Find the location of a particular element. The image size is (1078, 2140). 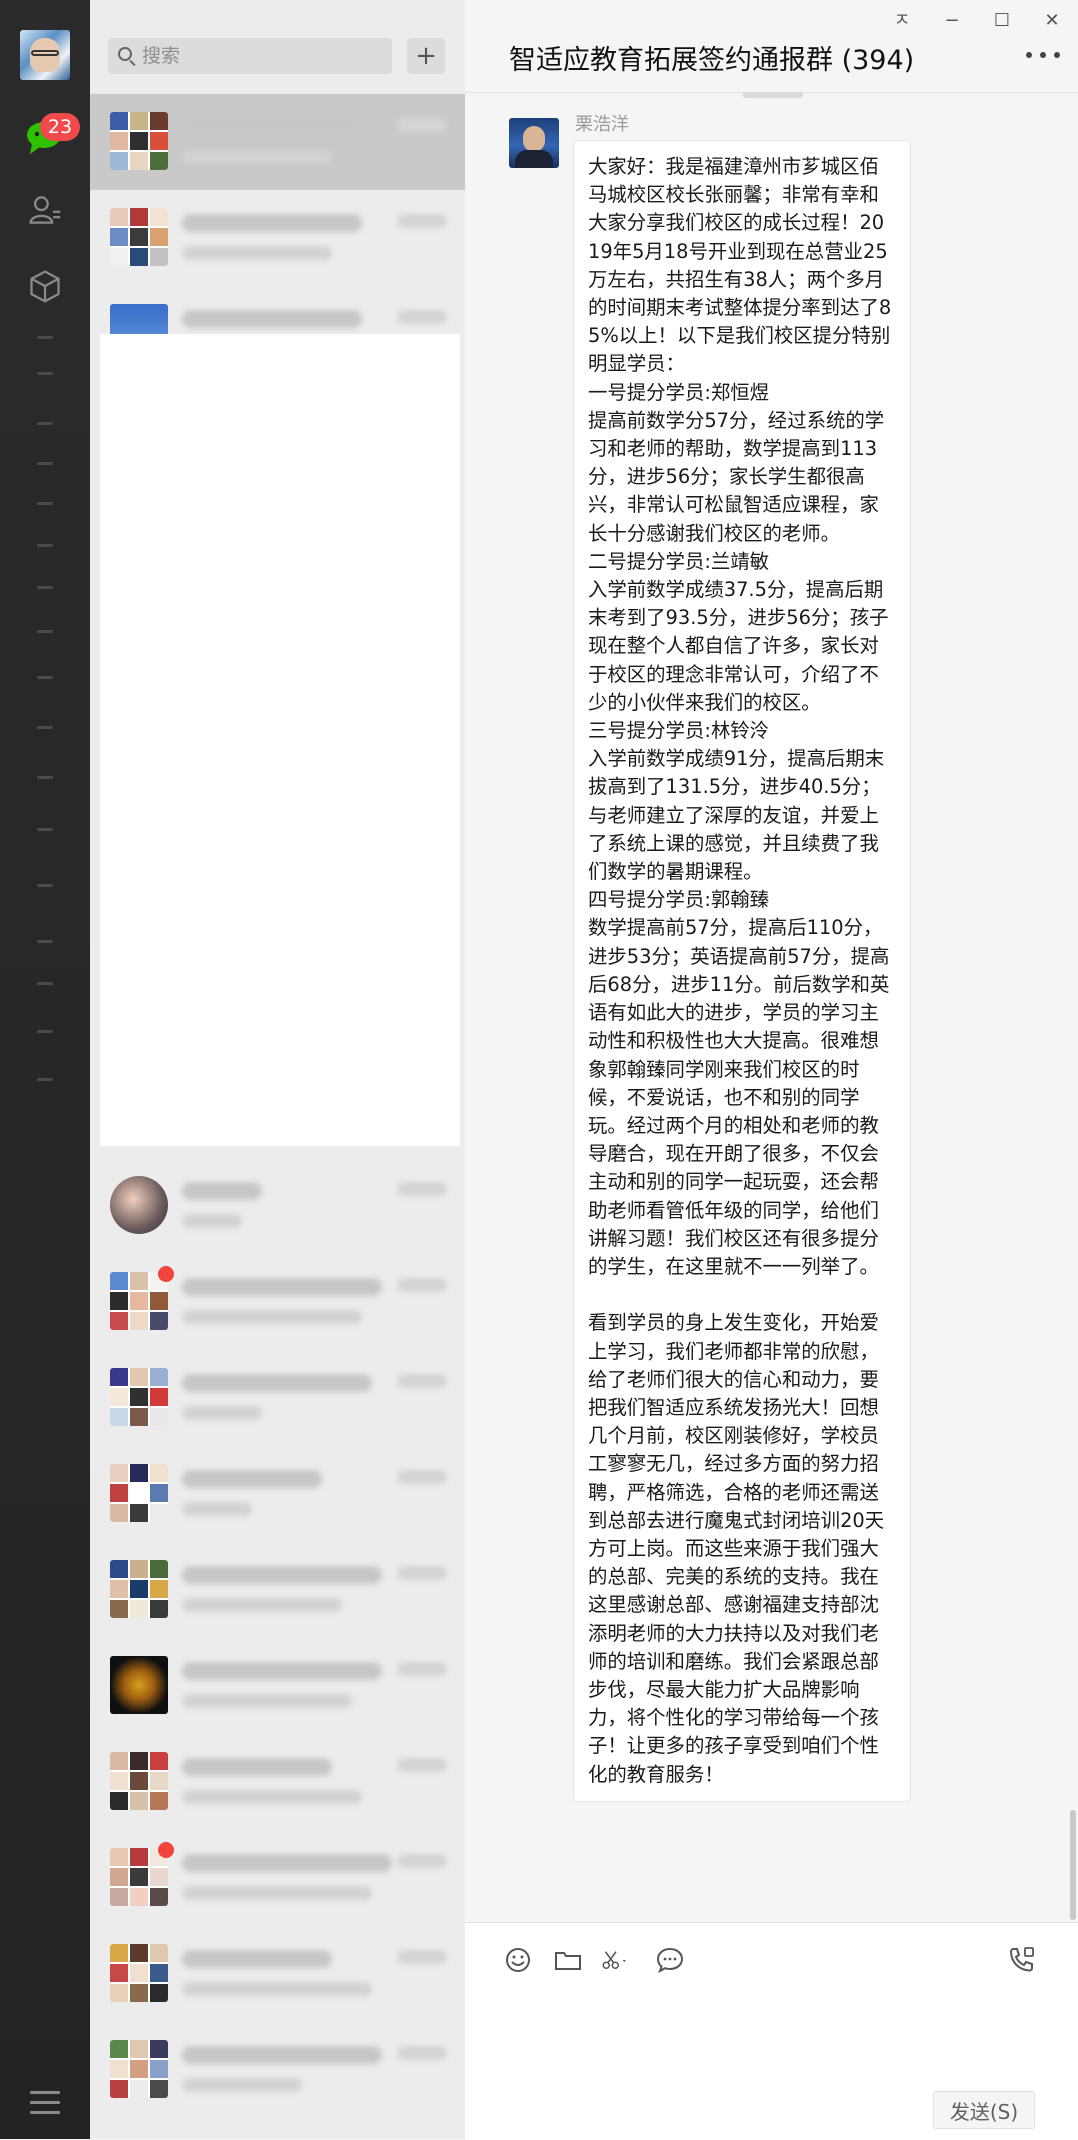

emoji-icon is located at coordinates (518, 1960).